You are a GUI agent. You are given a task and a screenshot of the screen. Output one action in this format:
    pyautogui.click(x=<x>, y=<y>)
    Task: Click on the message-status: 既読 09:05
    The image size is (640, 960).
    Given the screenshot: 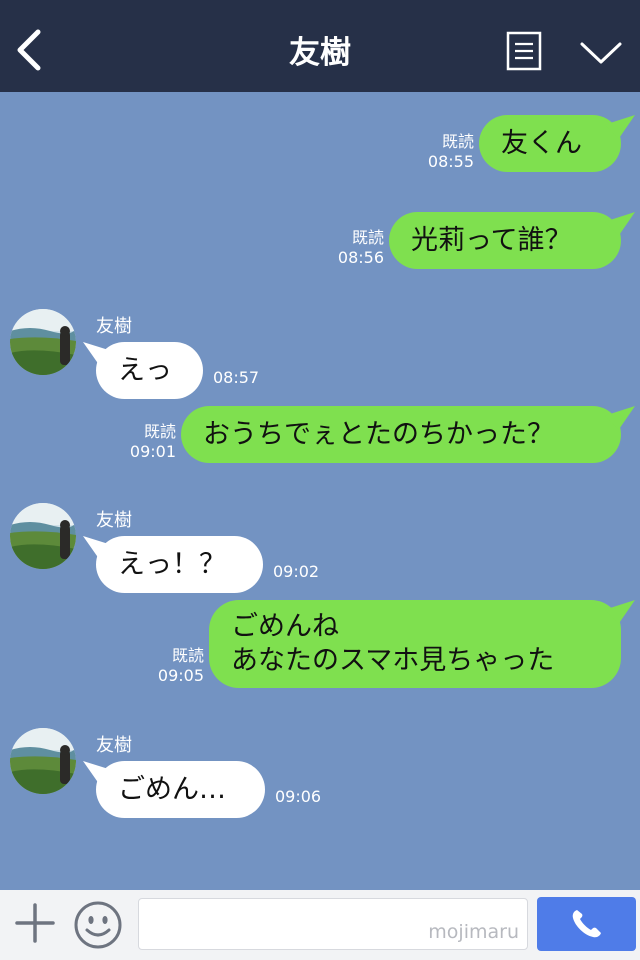 What is the action you would take?
    pyautogui.click(x=181, y=666)
    